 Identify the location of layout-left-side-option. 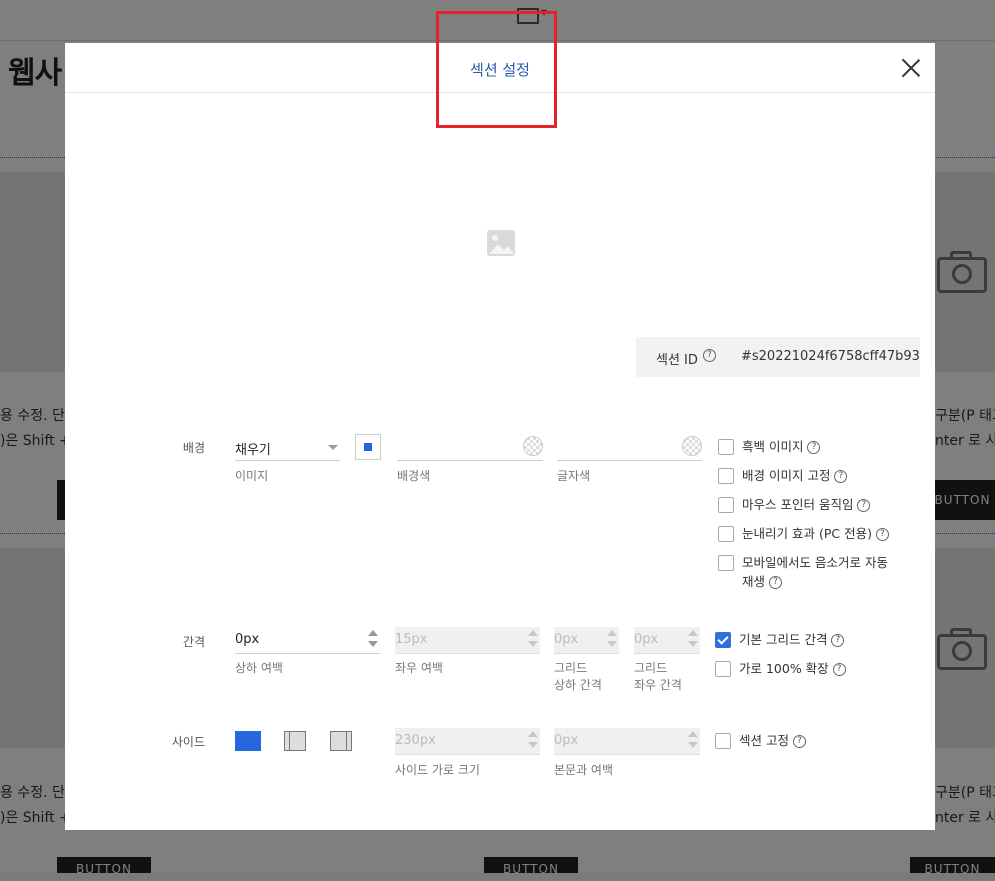
(295, 741).